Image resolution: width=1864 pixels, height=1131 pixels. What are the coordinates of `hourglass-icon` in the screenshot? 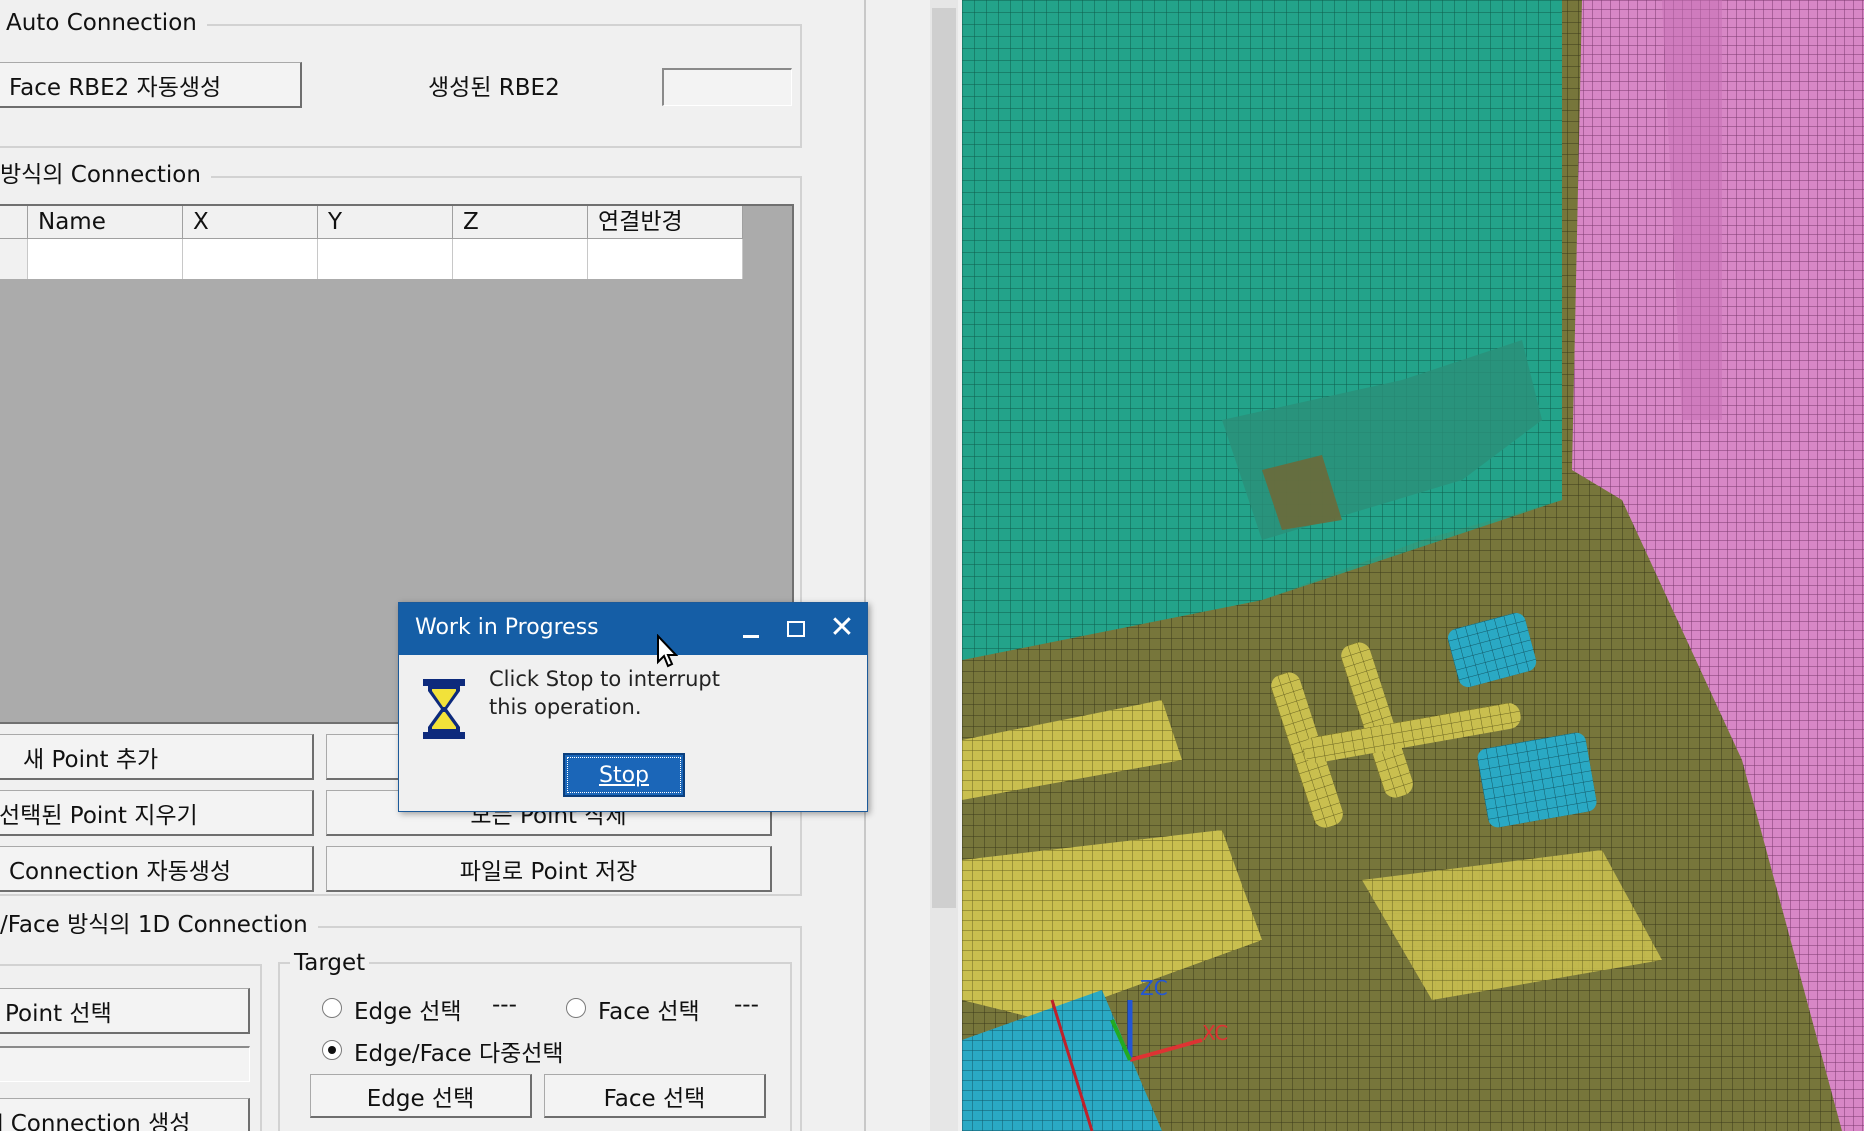 It's located at (444, 709).